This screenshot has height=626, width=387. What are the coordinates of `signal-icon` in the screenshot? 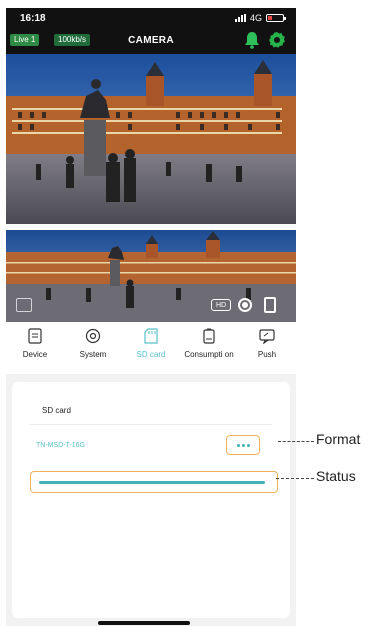 It's located at (240, 18).